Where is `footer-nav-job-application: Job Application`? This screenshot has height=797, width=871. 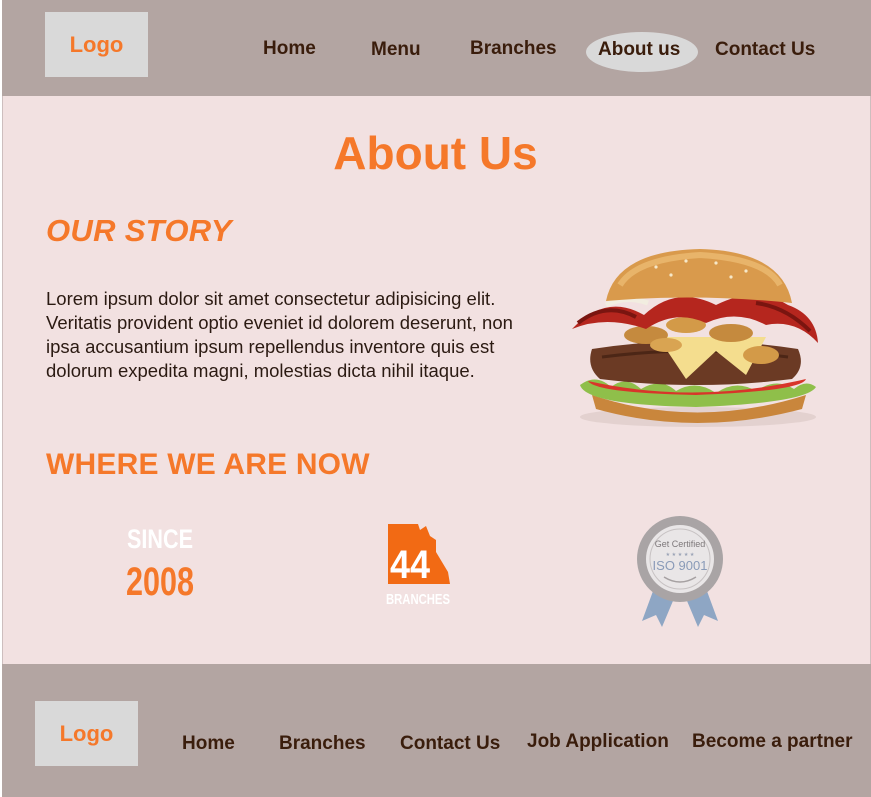
footer-nav-job-application: Job Application is located at coordinates (598, 742).